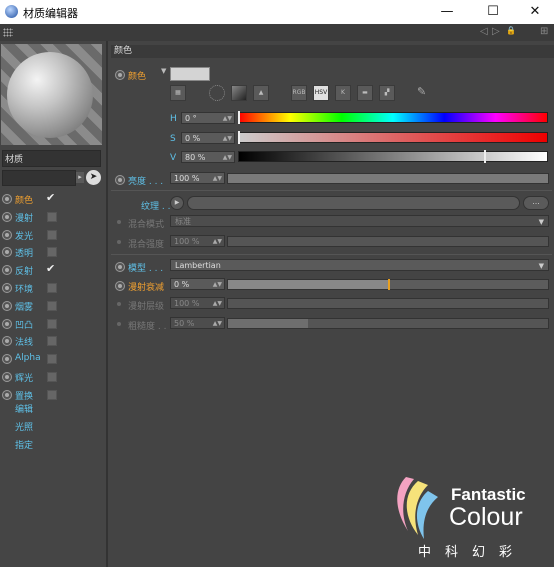  Describe the element at coordinates (120, 267) in the screenshot. I see `model-anim-radio` at that location.